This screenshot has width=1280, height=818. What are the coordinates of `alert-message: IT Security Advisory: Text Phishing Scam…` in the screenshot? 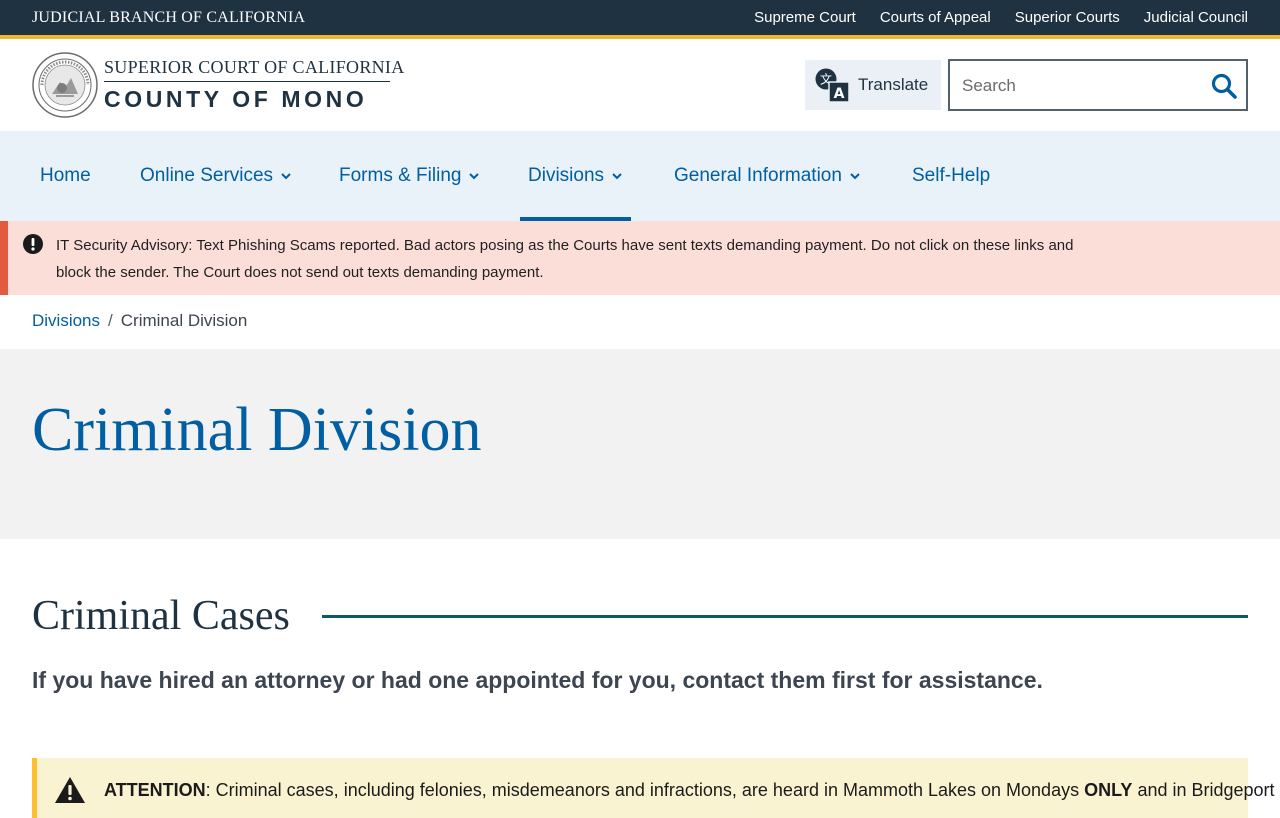 It's located at (621, 259).